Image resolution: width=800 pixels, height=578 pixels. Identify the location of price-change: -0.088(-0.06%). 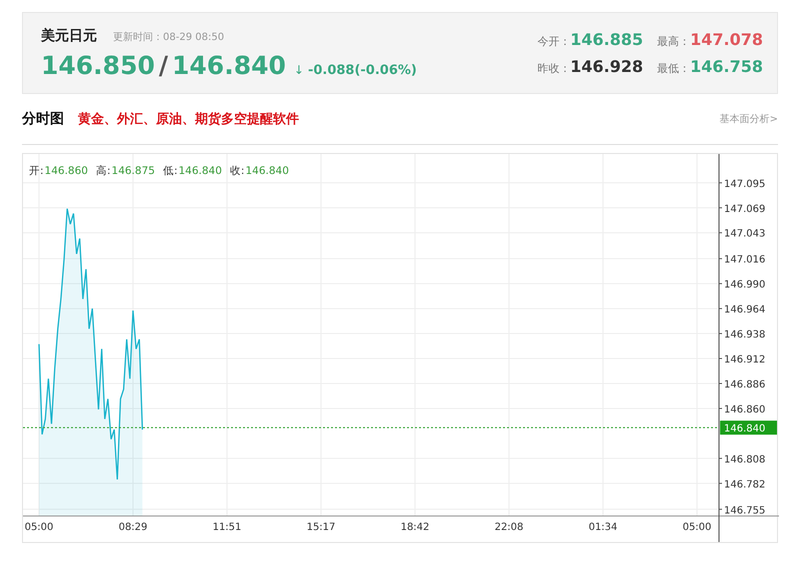
(362, 70).